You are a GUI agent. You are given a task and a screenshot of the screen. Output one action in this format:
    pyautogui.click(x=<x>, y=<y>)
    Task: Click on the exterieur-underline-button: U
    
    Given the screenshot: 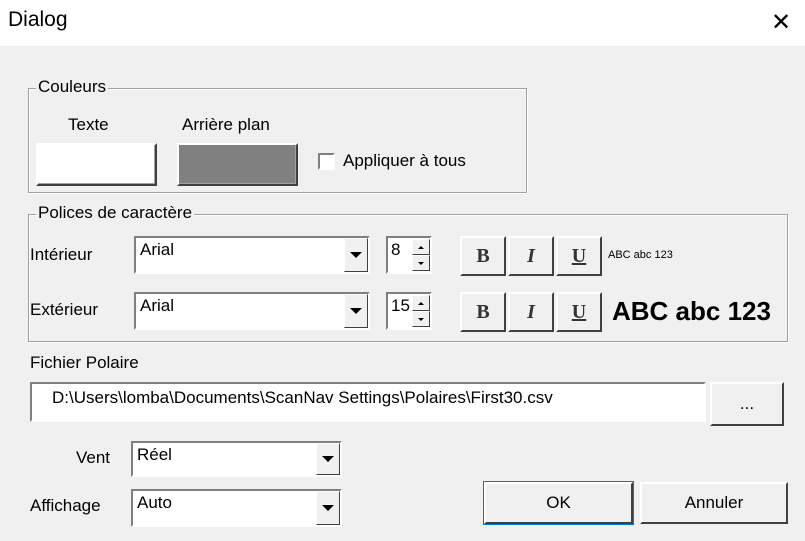 What is the action you would take?
    pyautogui.click(x=579, y=312)
    